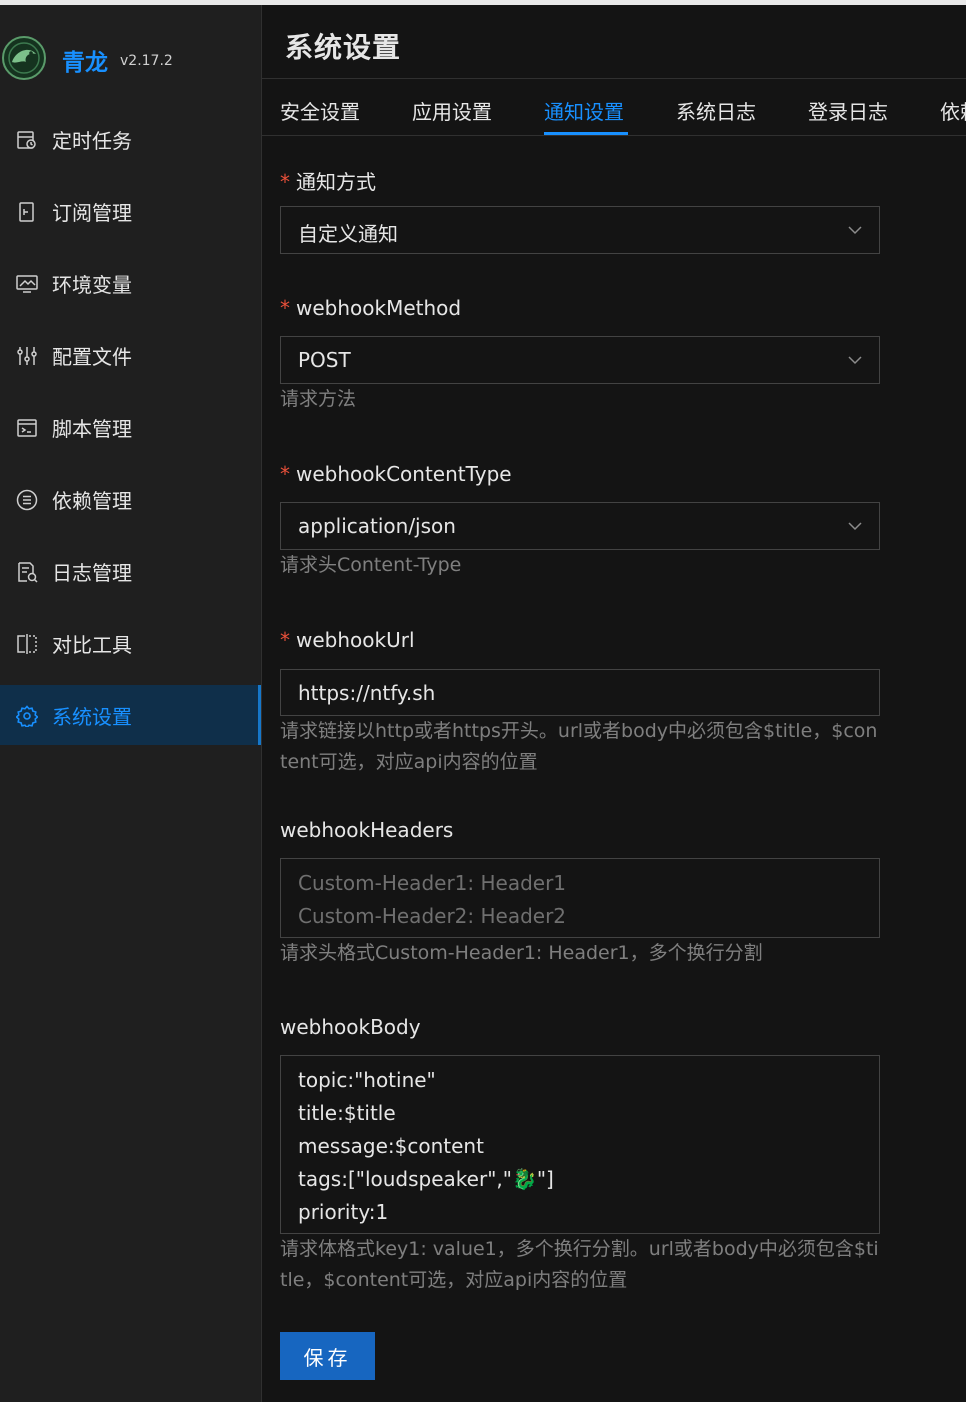 The width and height of the screenshot is (966, 1402). Describe the element at coordinates (583, 693) in the screenshot. I see `webhook-url-input` at that location.